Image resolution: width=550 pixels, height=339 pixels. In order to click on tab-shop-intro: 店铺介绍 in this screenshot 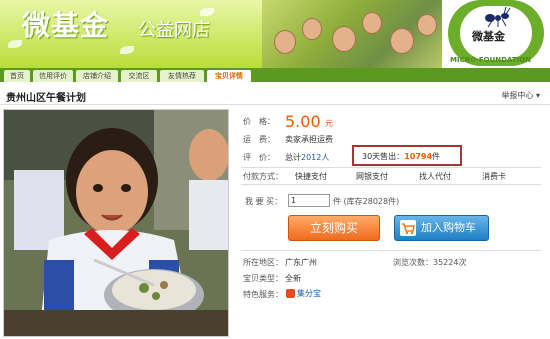, I will do `click(97, 76)`.